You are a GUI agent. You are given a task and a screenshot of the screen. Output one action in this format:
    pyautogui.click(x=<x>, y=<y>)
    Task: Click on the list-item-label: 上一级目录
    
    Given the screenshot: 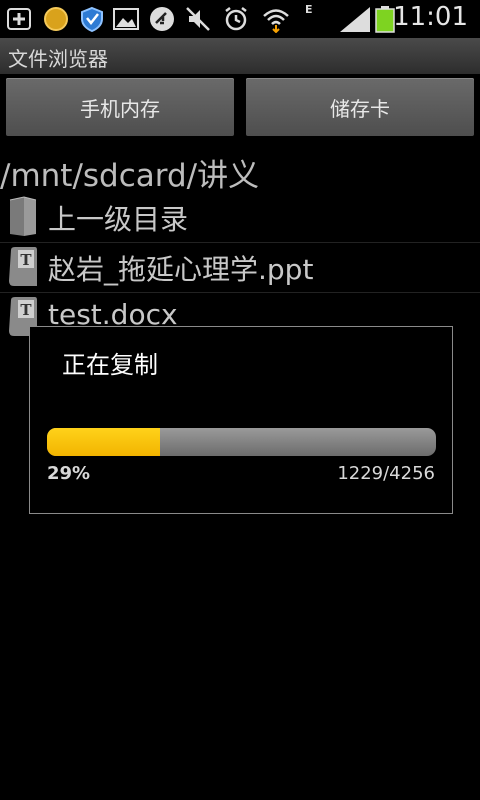 What is the action you would take?
    pyautogui.click(x=118, y=219)
    